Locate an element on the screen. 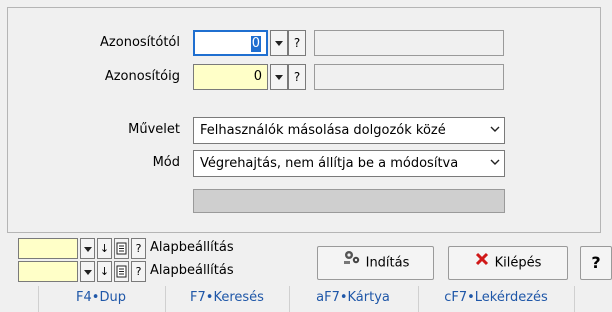 Image resolution: width=612 pixels, height=312 pixels. fkey-cf7-query: cF7•Lekérdezés is located at coordinates (496, 299).